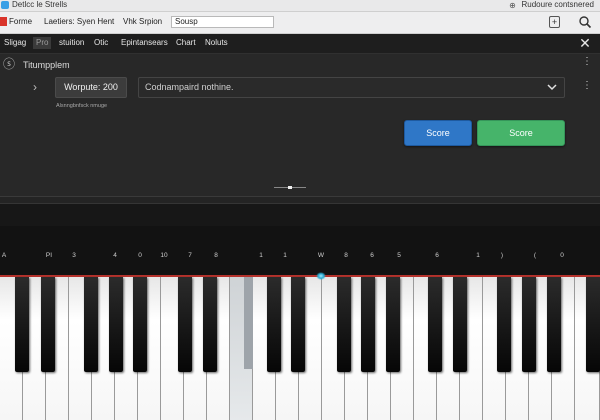 The width and height of the screenshot is (600, 420). What do you see at coordinates (35, 87) in the screenshot?
I see `chevron-right-icon: ›` at bounding box center [35, 87].